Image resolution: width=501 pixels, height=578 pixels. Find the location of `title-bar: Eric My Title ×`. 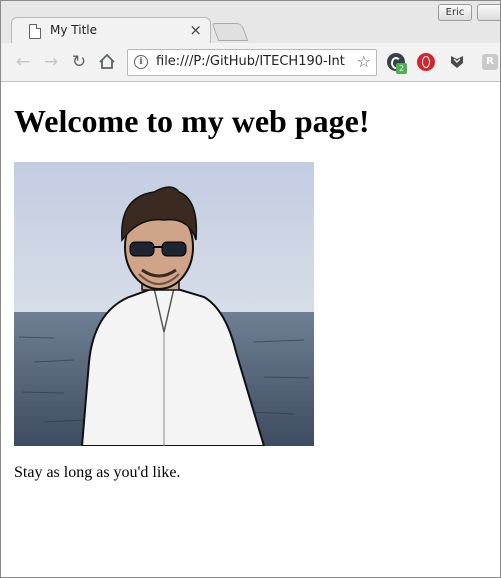

title-bar: Eric My Title × is located at coordinates (250, 22).